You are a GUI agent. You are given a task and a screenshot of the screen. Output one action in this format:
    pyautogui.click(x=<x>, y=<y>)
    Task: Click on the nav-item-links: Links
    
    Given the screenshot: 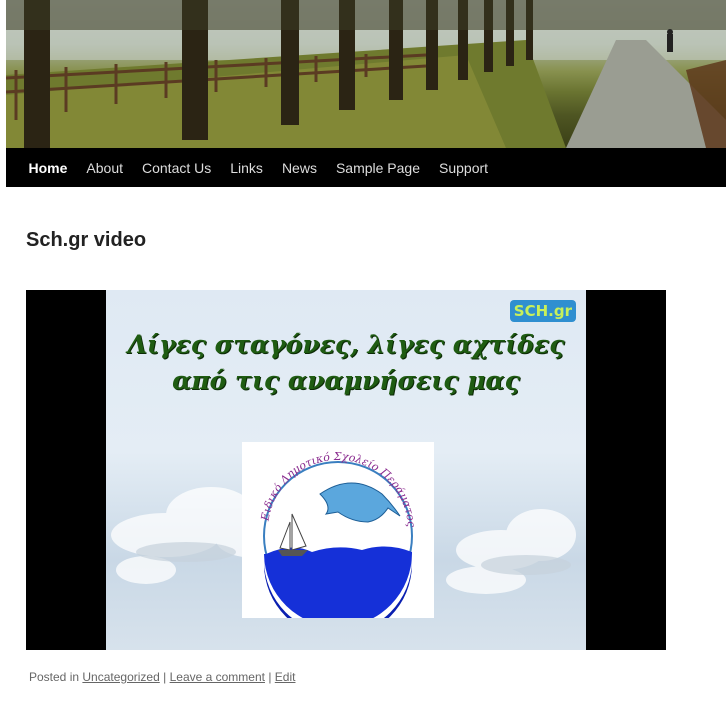 What is the action you would take?
    pyautogui.click(x=247, y=168)
    